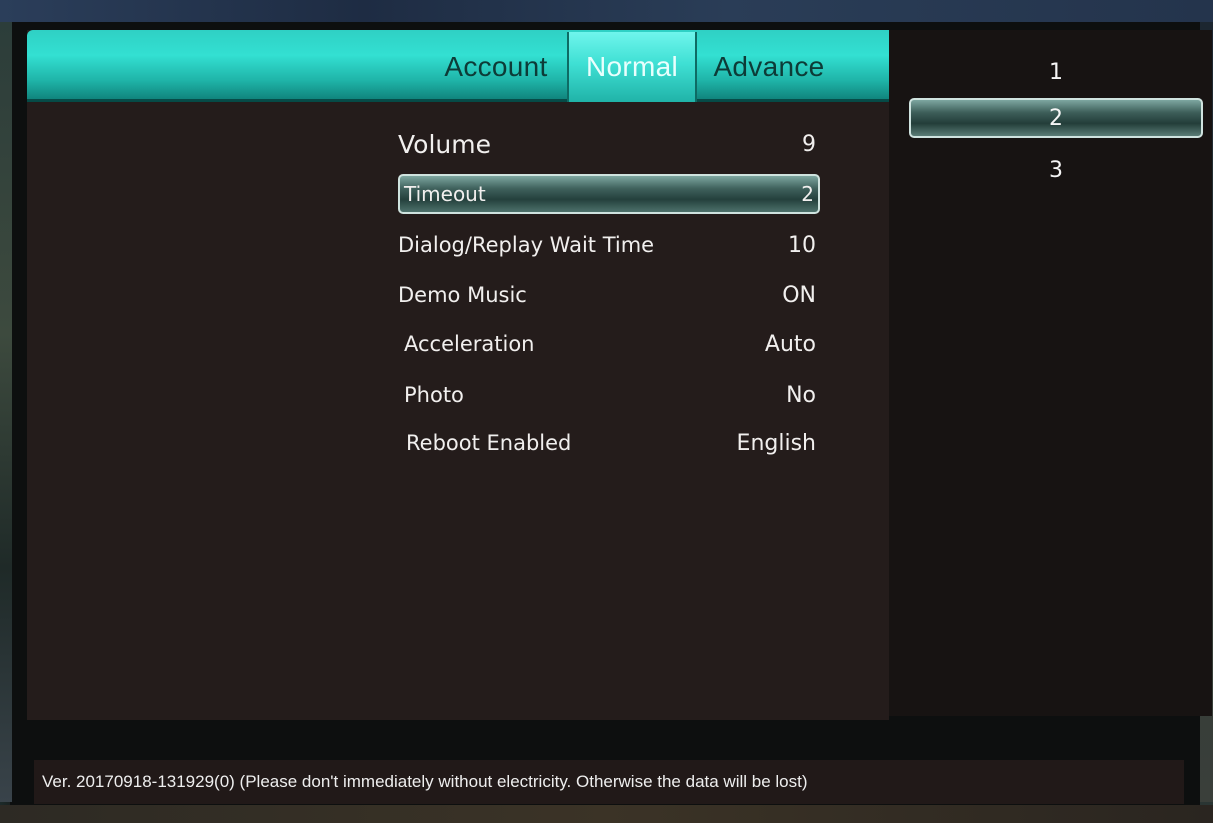  I want to click on setting-label: Demo Music, so click(462, 295).